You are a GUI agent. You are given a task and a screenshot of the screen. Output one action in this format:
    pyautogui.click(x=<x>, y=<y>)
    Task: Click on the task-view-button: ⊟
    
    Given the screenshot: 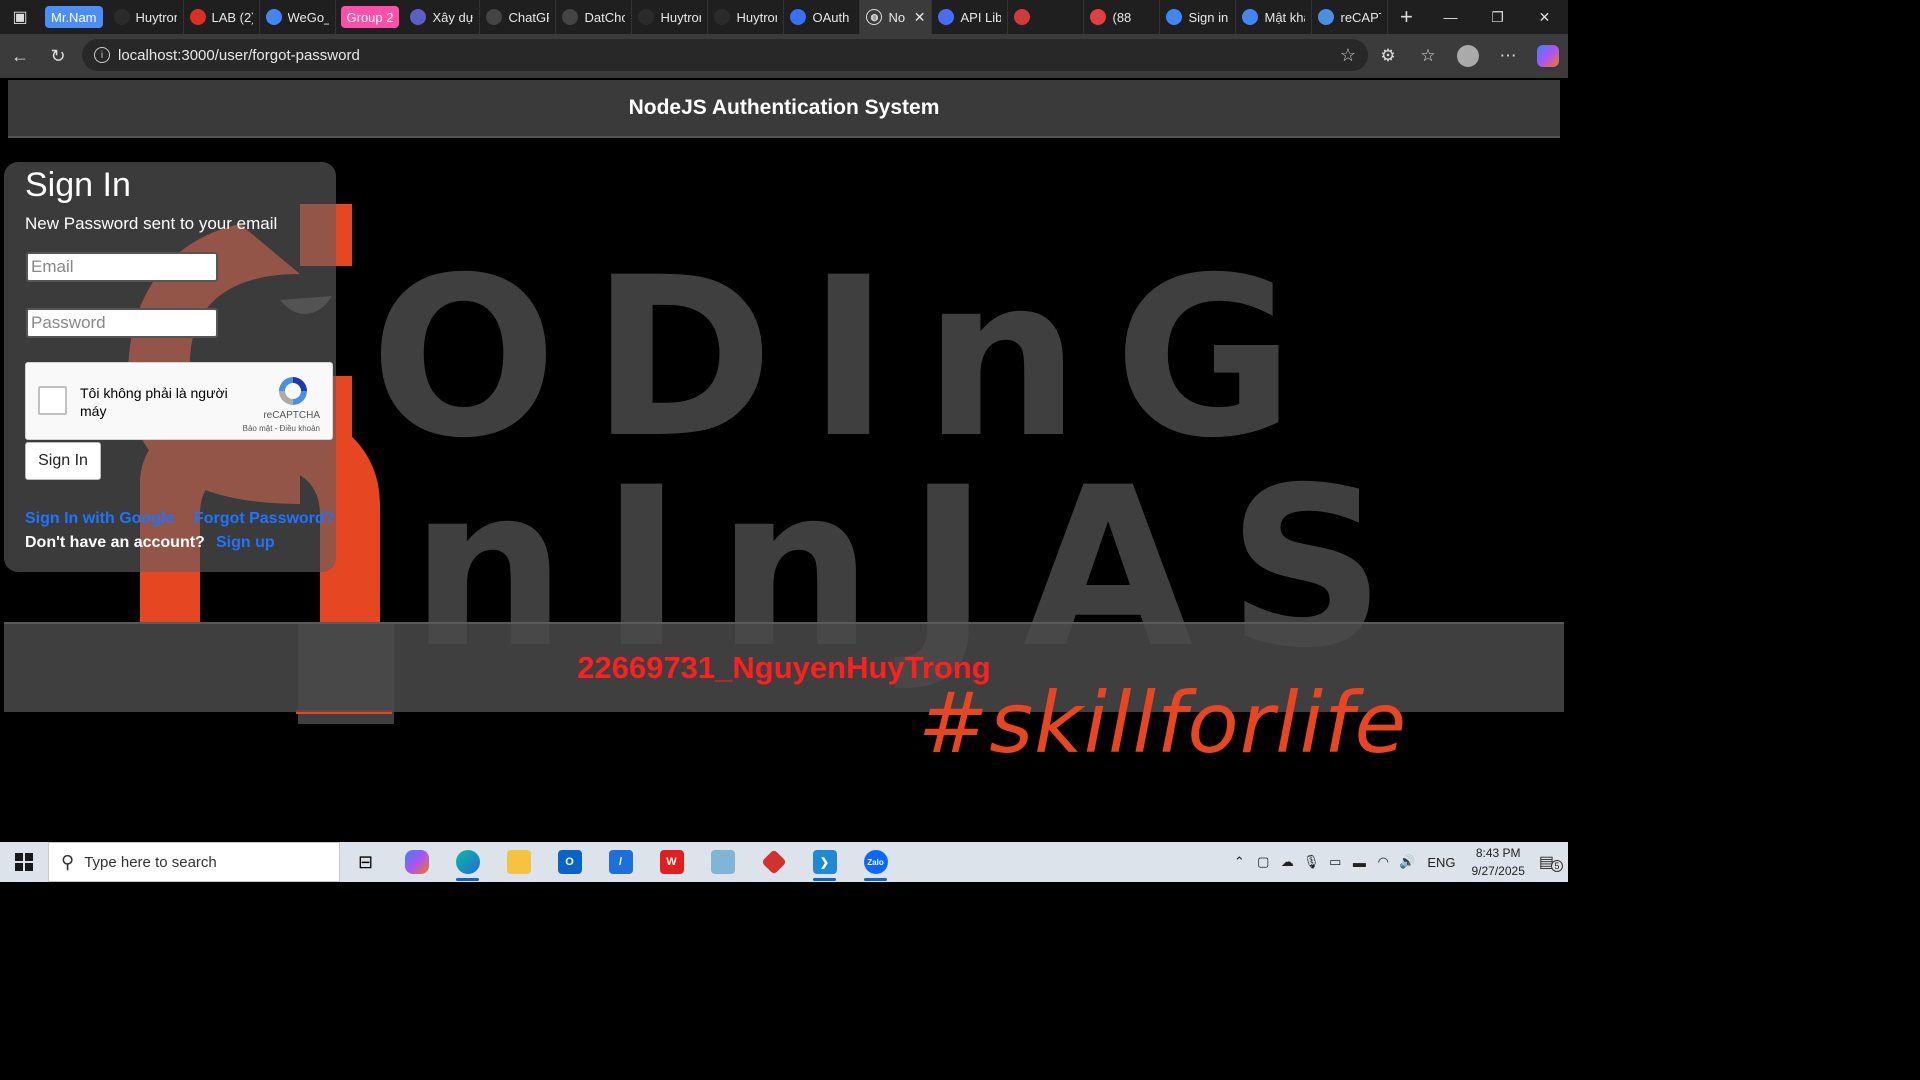 What is the action you would take?
    pyautogui.click(x=365, y=862)
    